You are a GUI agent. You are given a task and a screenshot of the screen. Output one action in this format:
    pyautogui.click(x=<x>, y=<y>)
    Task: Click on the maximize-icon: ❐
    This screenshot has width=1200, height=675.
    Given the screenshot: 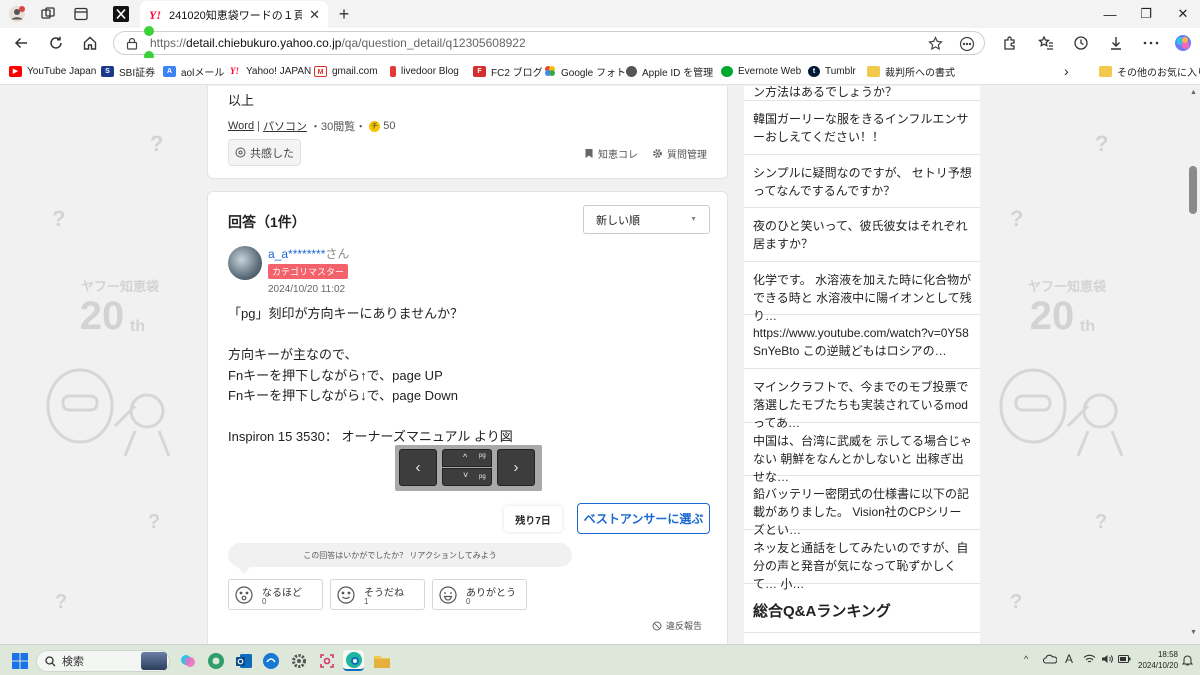 What is the action you would take?
    pyautogui.click(x=1146, y=14)
    